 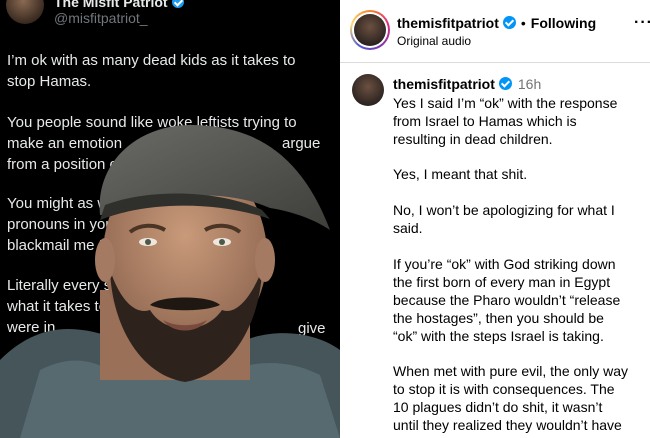 I want to click on caption-username: themisfitpatriot, so click(x=444, y=84).